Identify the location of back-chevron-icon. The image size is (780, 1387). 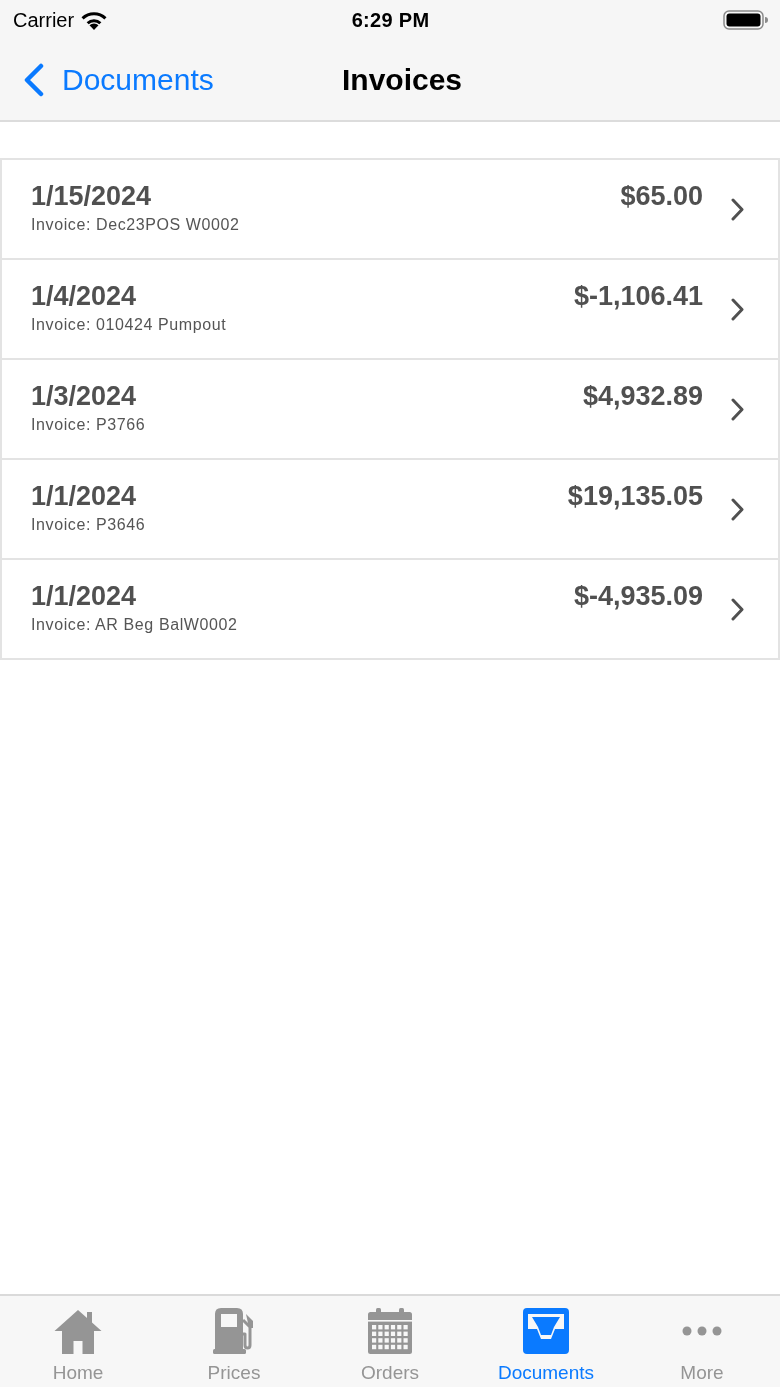
(34, 80).